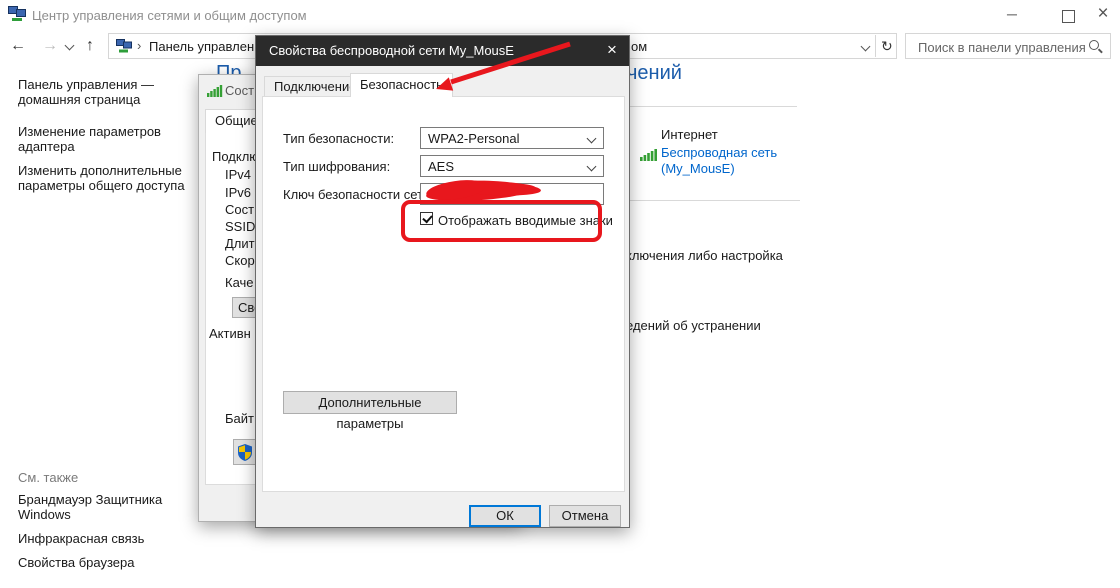 The height and width of the screenshot is (588, 1120). Describe the element at coordinates (169, 15) in the screenshot. I see `window-title: Центр управления сетями и общим доступом` at that location.